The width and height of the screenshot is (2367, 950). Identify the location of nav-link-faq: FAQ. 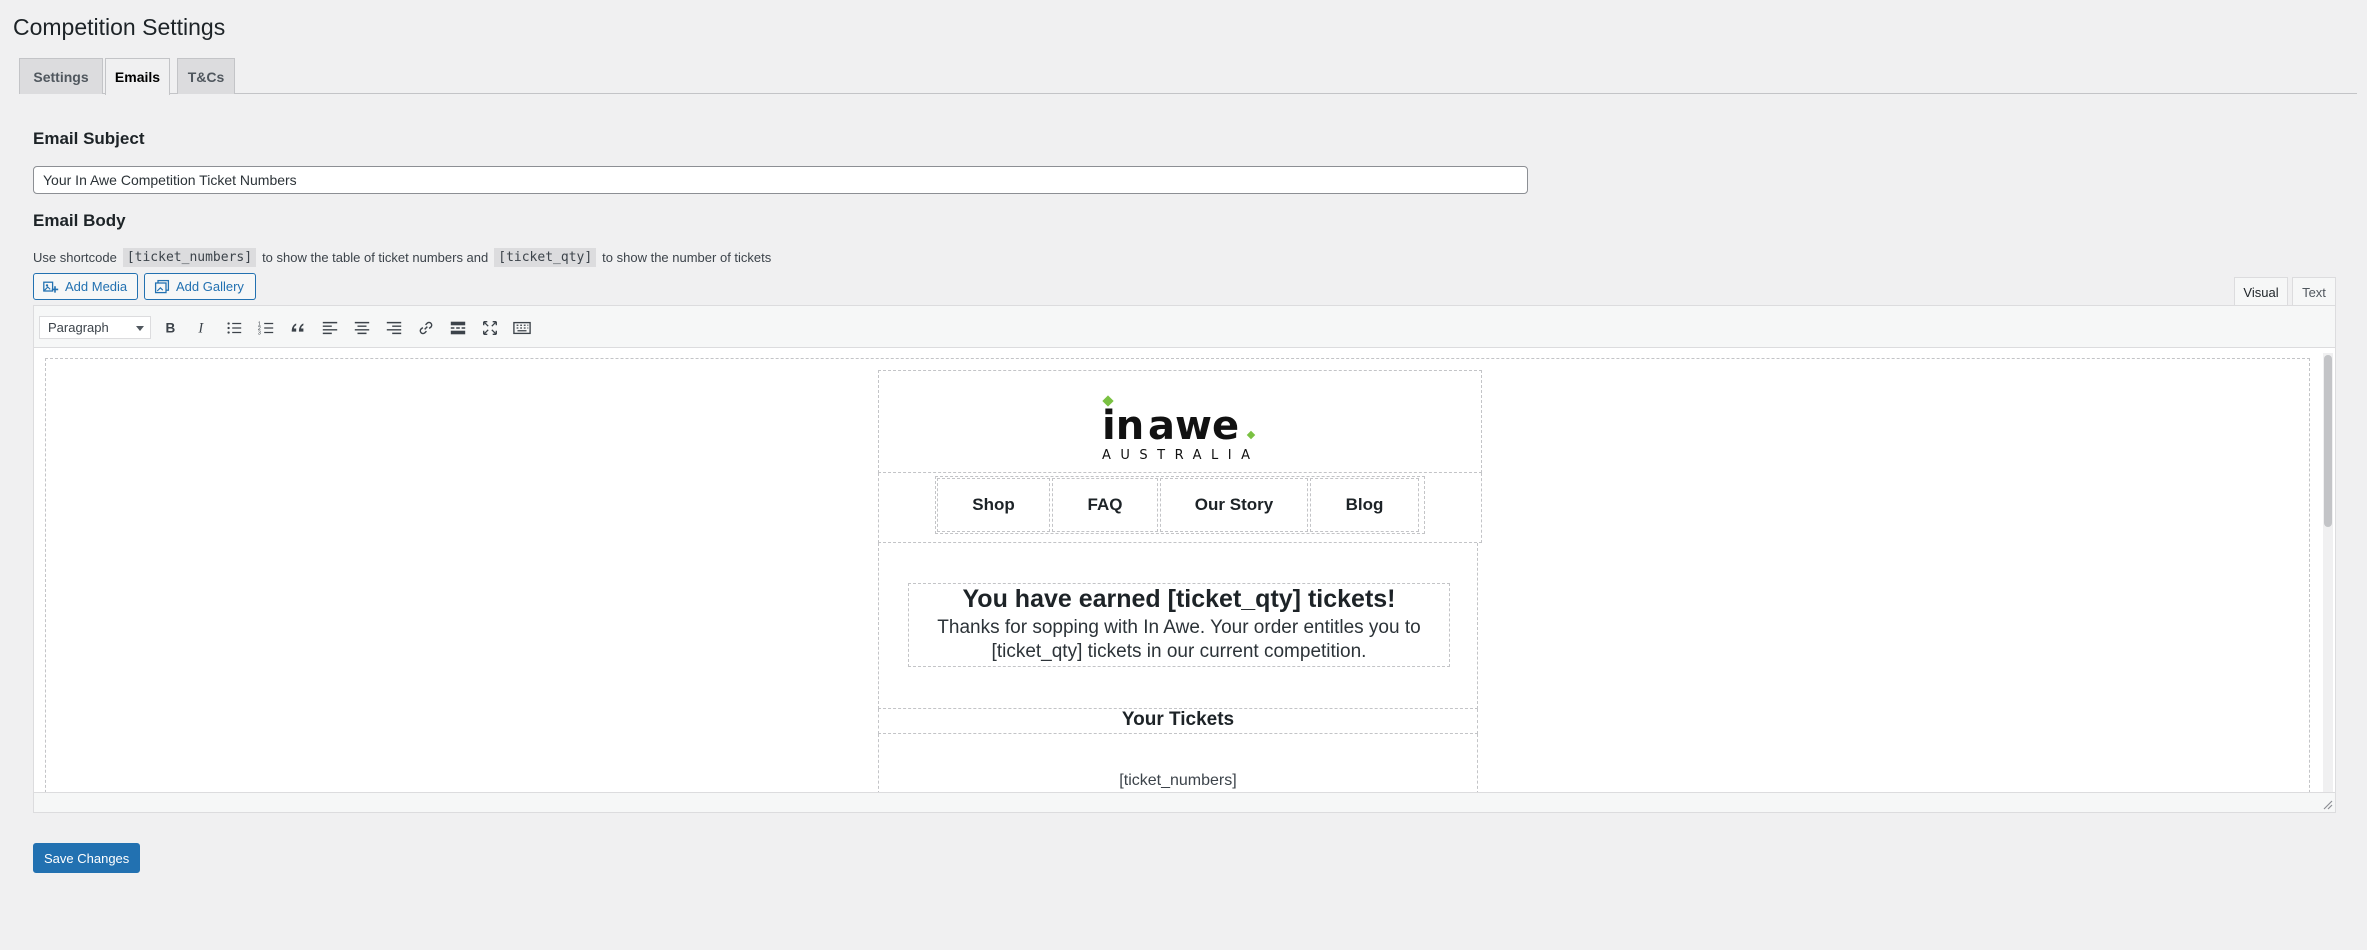
(1105, 505).